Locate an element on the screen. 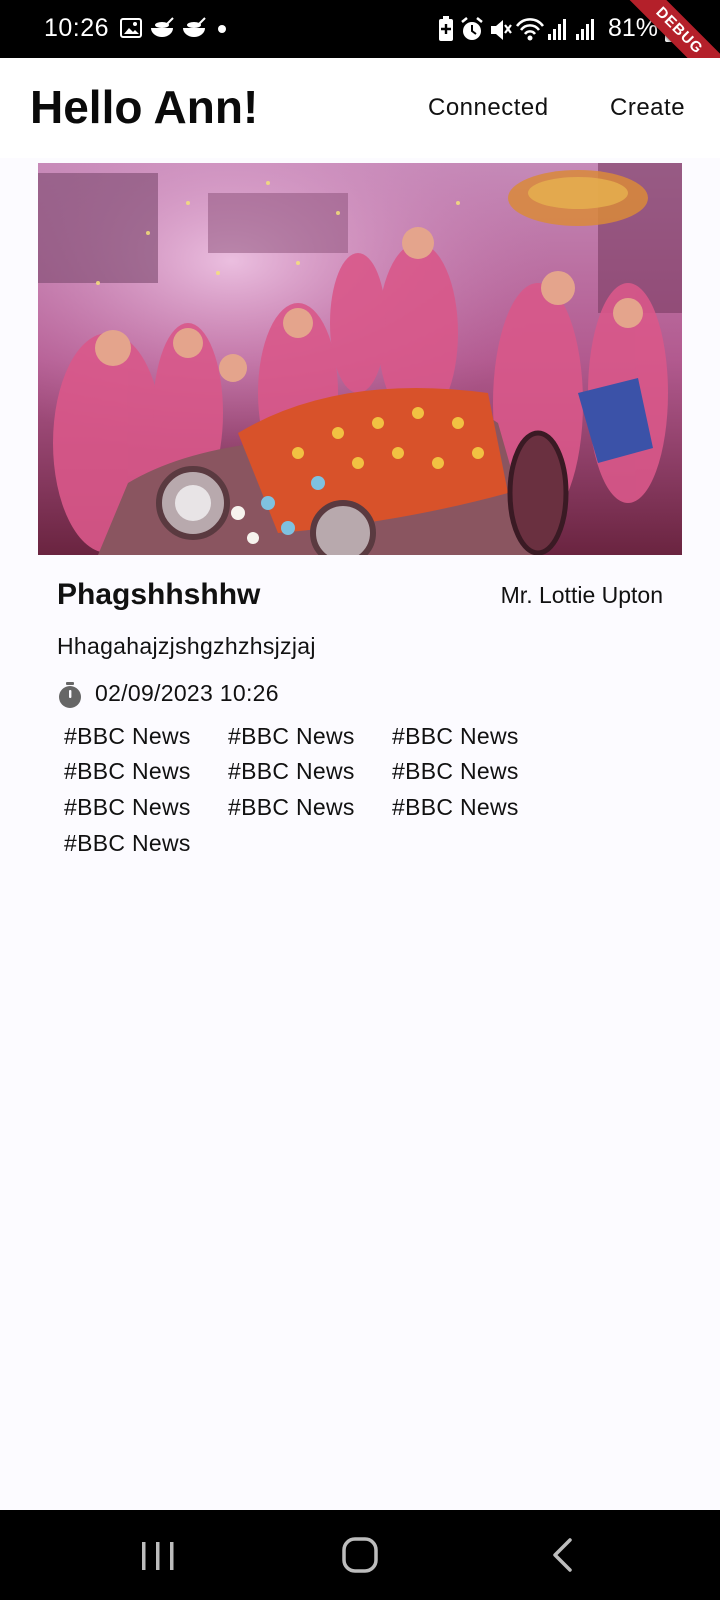 Image resolution: width=720 pixels, height=1600 pixels. home-button is located at coordinates (360, 1555).